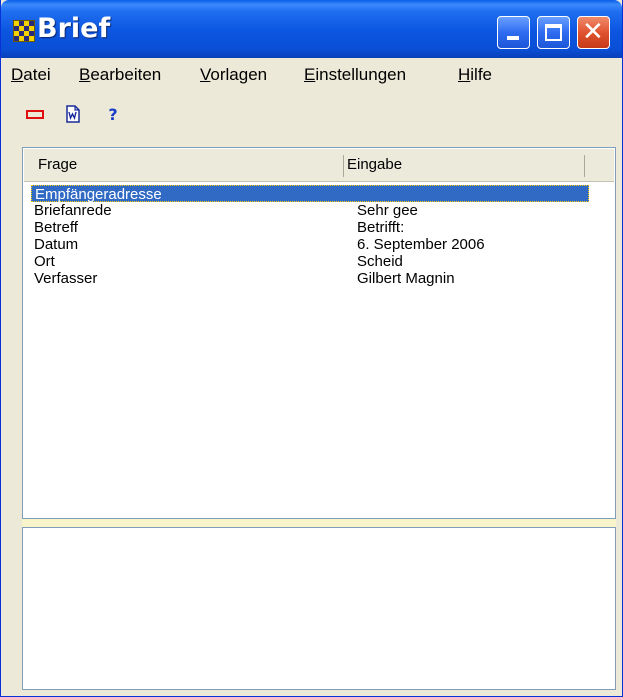  I want to click on minimize-button, so click(513, 32).